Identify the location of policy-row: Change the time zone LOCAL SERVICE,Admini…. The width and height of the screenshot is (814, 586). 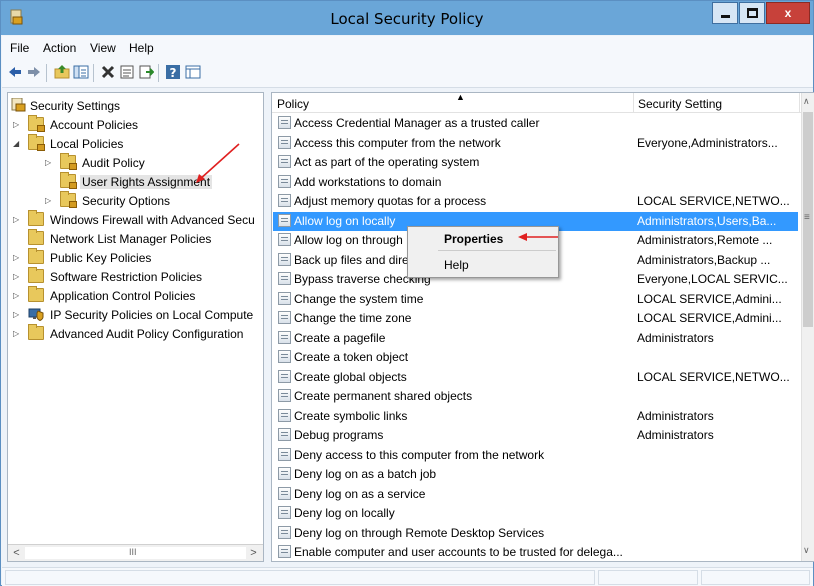
(535, 318).